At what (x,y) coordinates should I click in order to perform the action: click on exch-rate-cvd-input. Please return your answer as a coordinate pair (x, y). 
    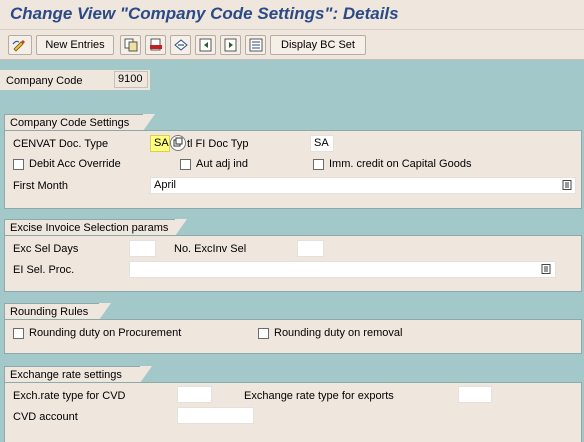
    Looking at the image, I should click on (194, 394).